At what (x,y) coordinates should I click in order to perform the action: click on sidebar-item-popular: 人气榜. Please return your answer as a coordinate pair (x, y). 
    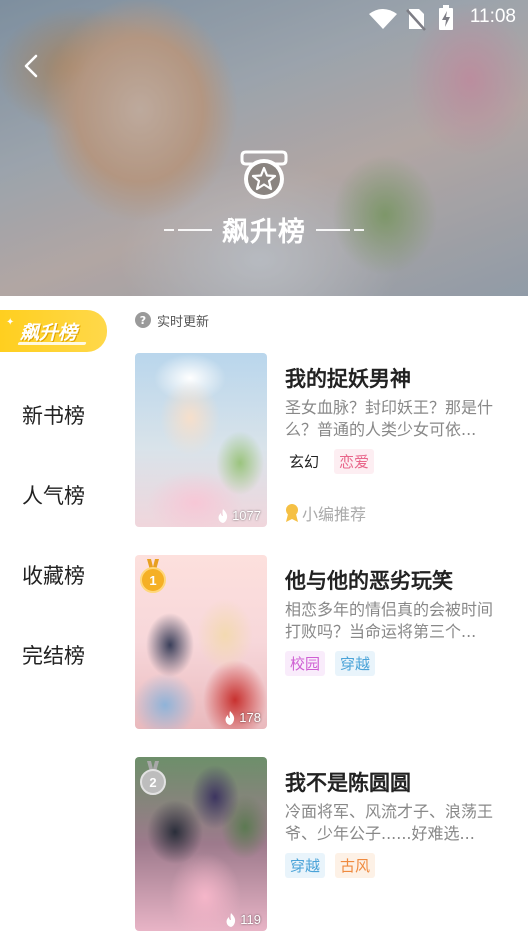
    Looking at the image, I should click on (53, 495).